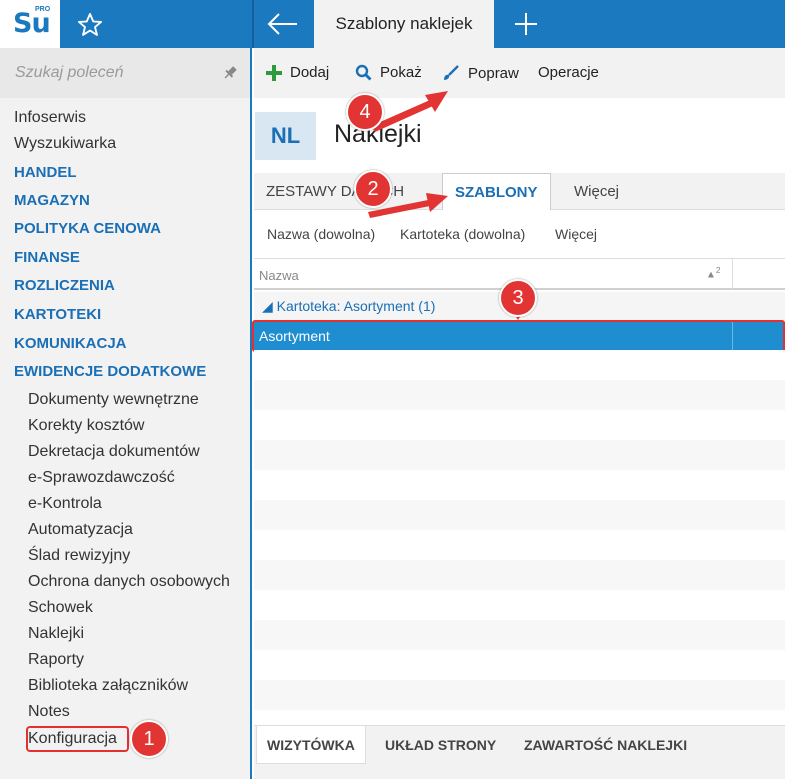  I want to click on logo-sup: PRO, so click(43, 9).